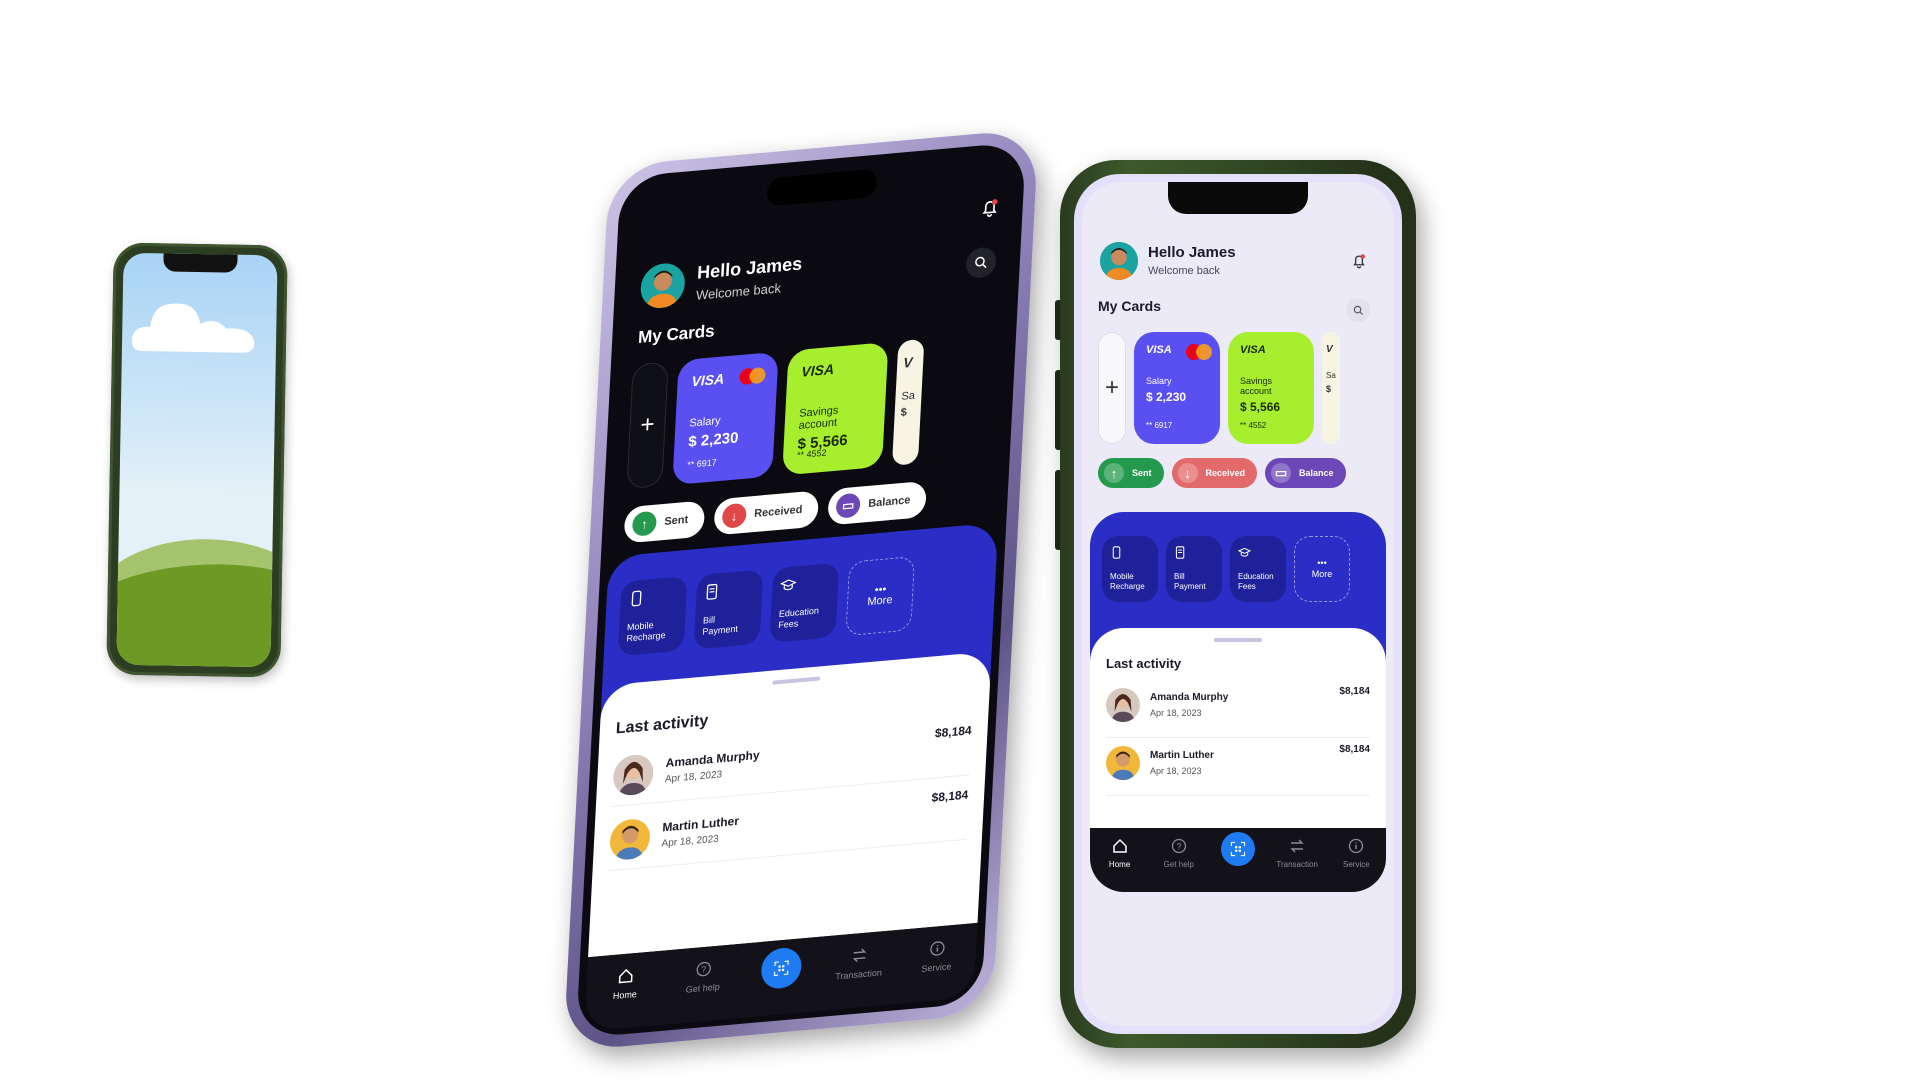 The height and width of the screenshot is (1080, 1920). I want to click on last-activity-title: Last activity, so click(662, 725).